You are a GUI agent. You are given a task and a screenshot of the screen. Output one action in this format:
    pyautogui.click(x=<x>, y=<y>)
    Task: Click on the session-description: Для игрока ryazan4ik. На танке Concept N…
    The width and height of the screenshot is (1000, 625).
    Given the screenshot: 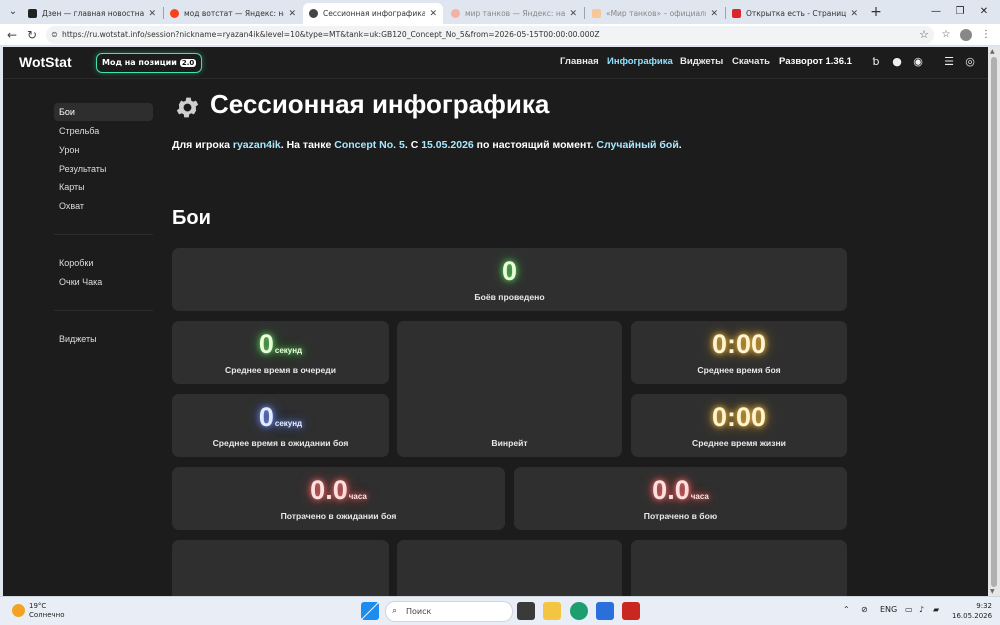 What is the action you would take?
    pyautogui.click(x=427, y=145)
    